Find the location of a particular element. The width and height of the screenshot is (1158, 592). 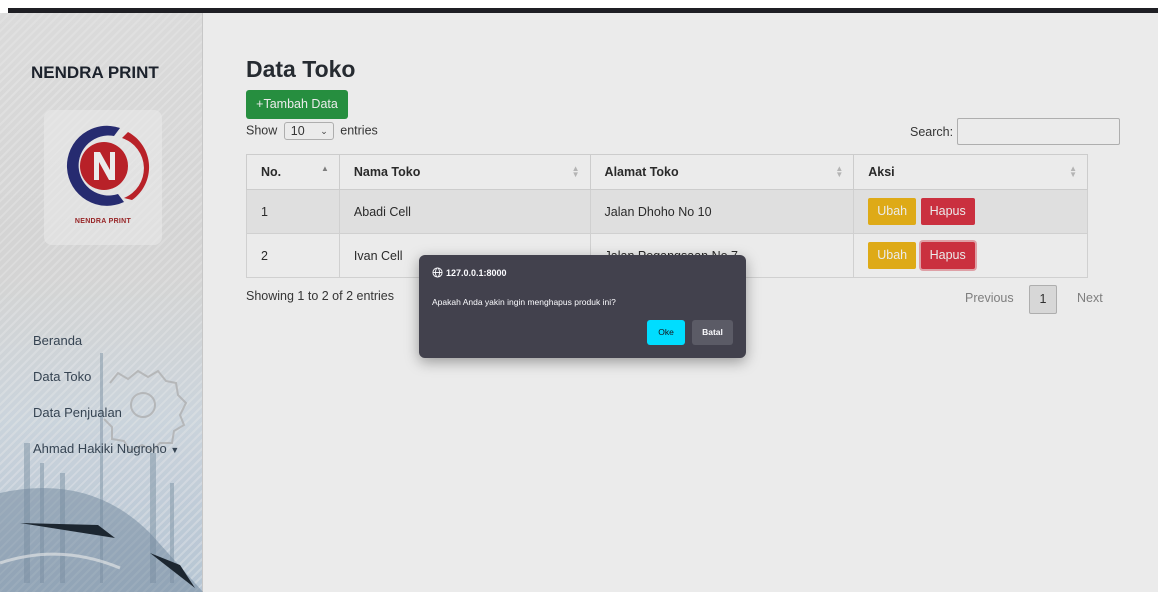

dialog-cancel-button: Batal is located at coordinates (712, 332).